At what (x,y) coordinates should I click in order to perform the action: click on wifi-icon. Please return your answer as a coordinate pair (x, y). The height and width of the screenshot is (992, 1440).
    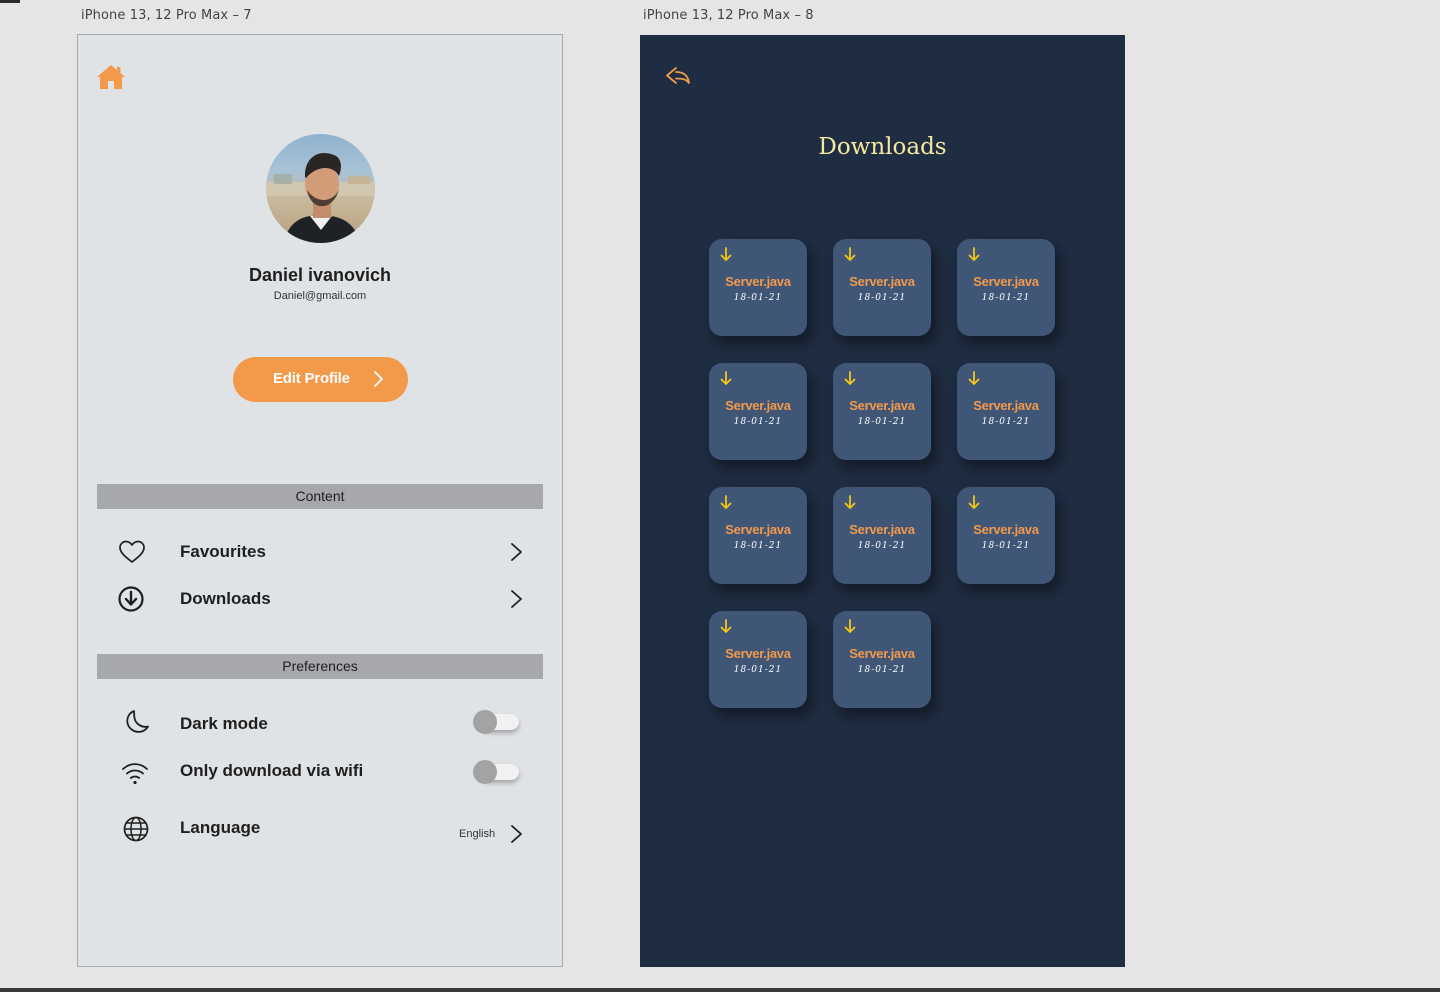
    Looking at the image, I should click on (135, 774).